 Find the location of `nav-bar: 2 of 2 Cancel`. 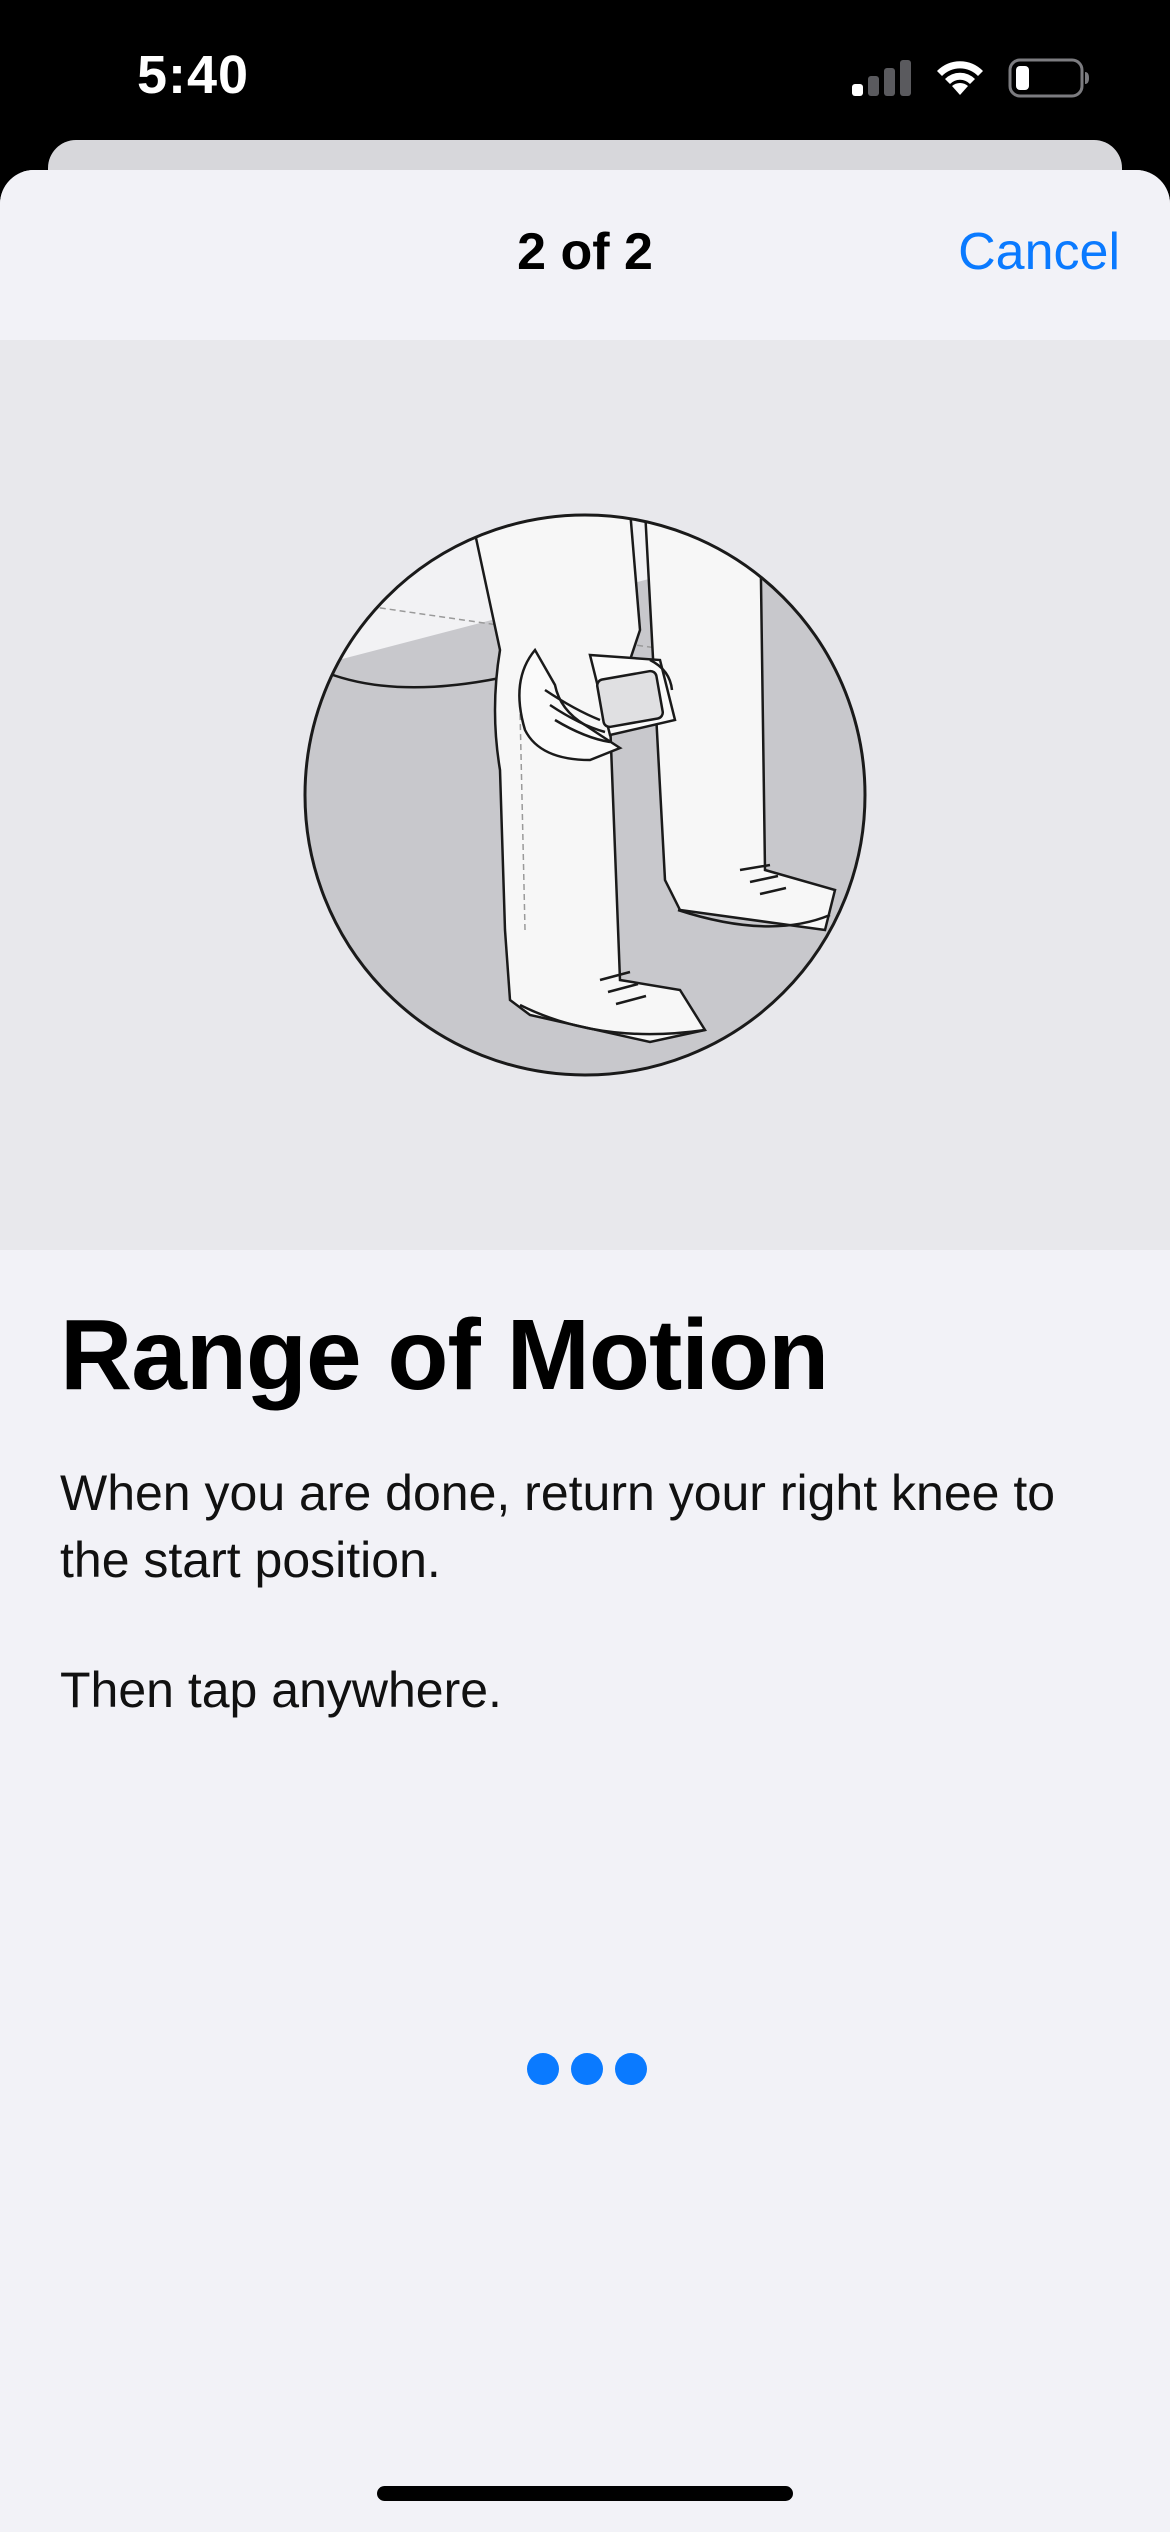

nav-bar: 2 of 2 Cancel is located at coordinates (585, 255).